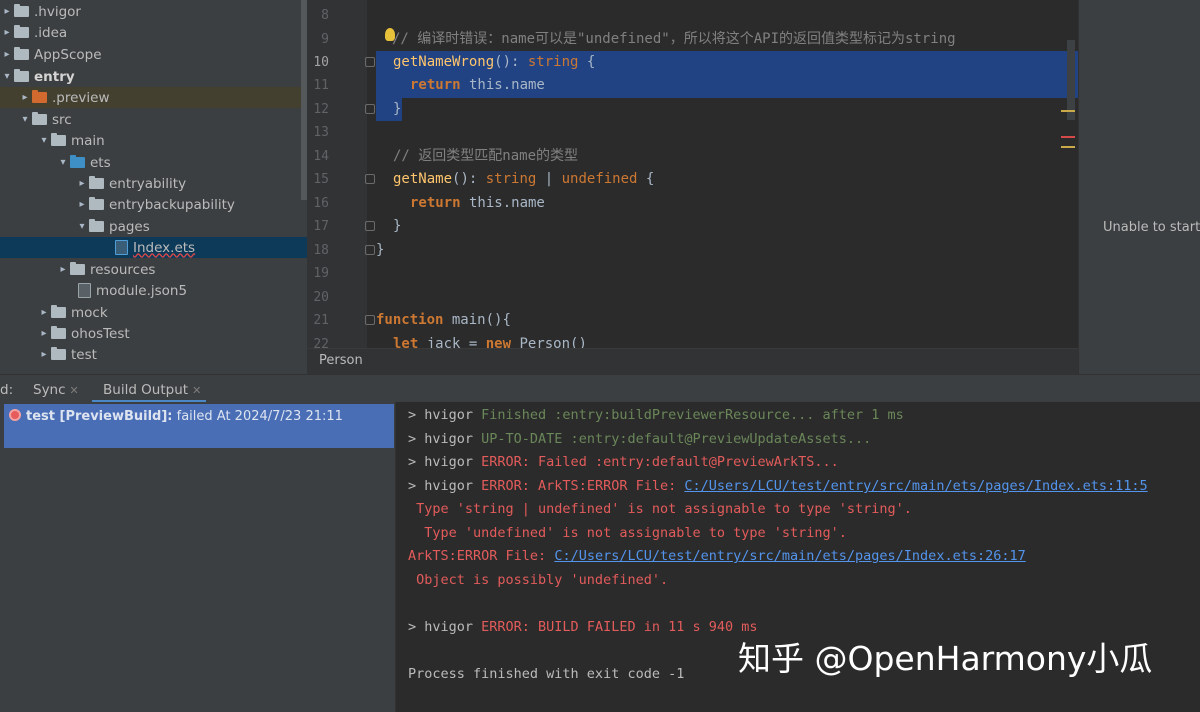  What do you see at coordinates (6, 390) in the screenshot?
I see `tab-build: d:` at bounding box center [6, 390].